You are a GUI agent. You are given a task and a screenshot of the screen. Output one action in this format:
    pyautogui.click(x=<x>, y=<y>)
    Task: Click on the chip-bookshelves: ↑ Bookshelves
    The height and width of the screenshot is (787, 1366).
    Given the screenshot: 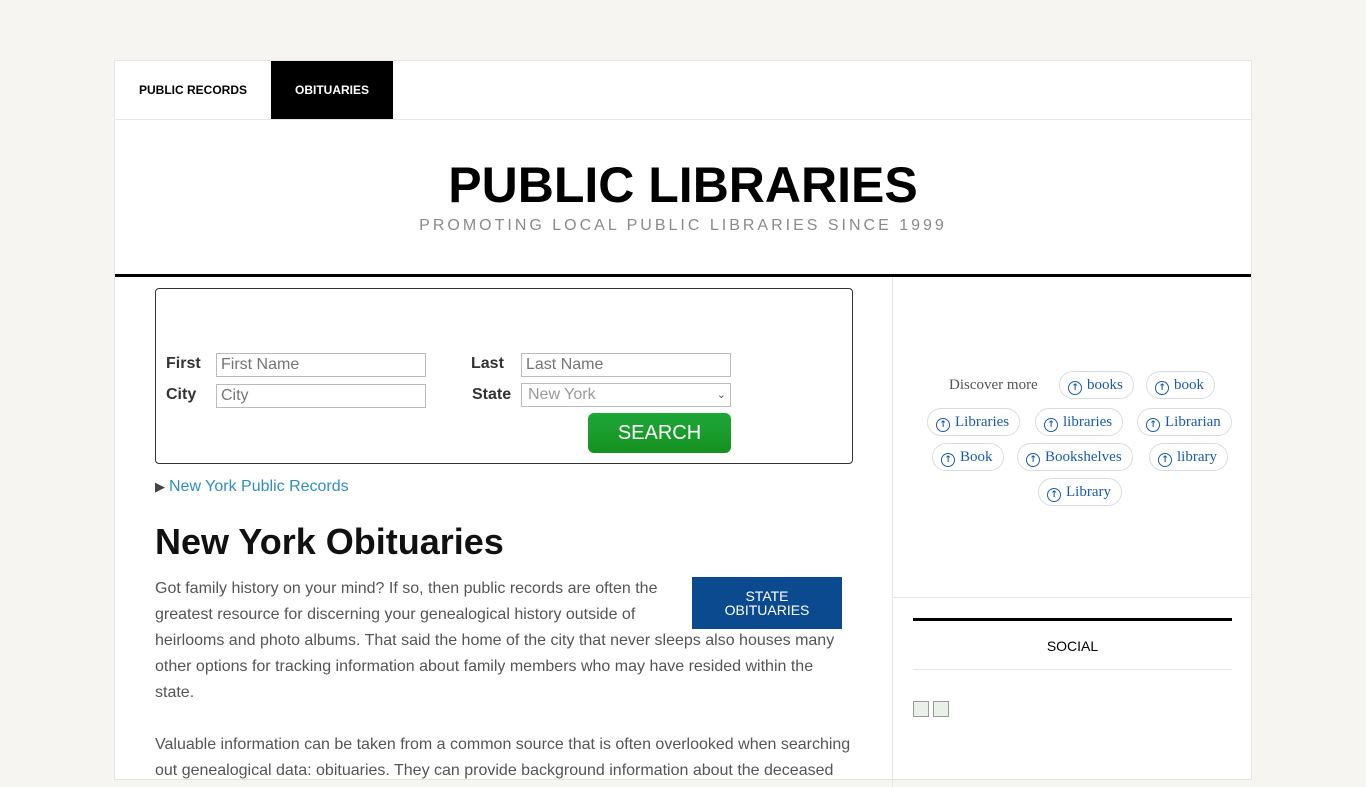 What is the action you would take?
    pyautogui.click(x=1075, y=457)
    